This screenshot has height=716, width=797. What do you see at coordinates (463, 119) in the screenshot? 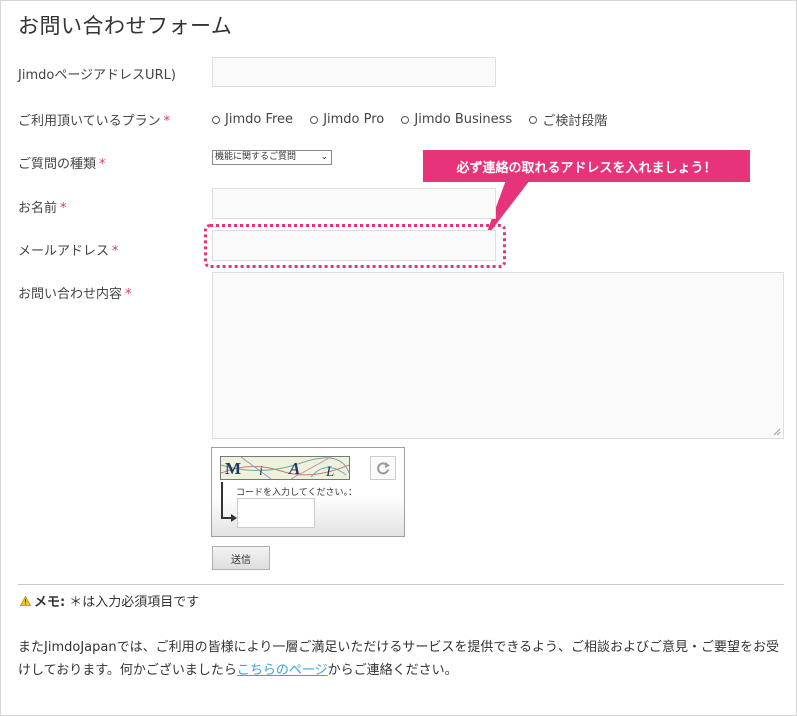
I see `plan-option-label: Jimdo Business` at bounding box center [463, 119].